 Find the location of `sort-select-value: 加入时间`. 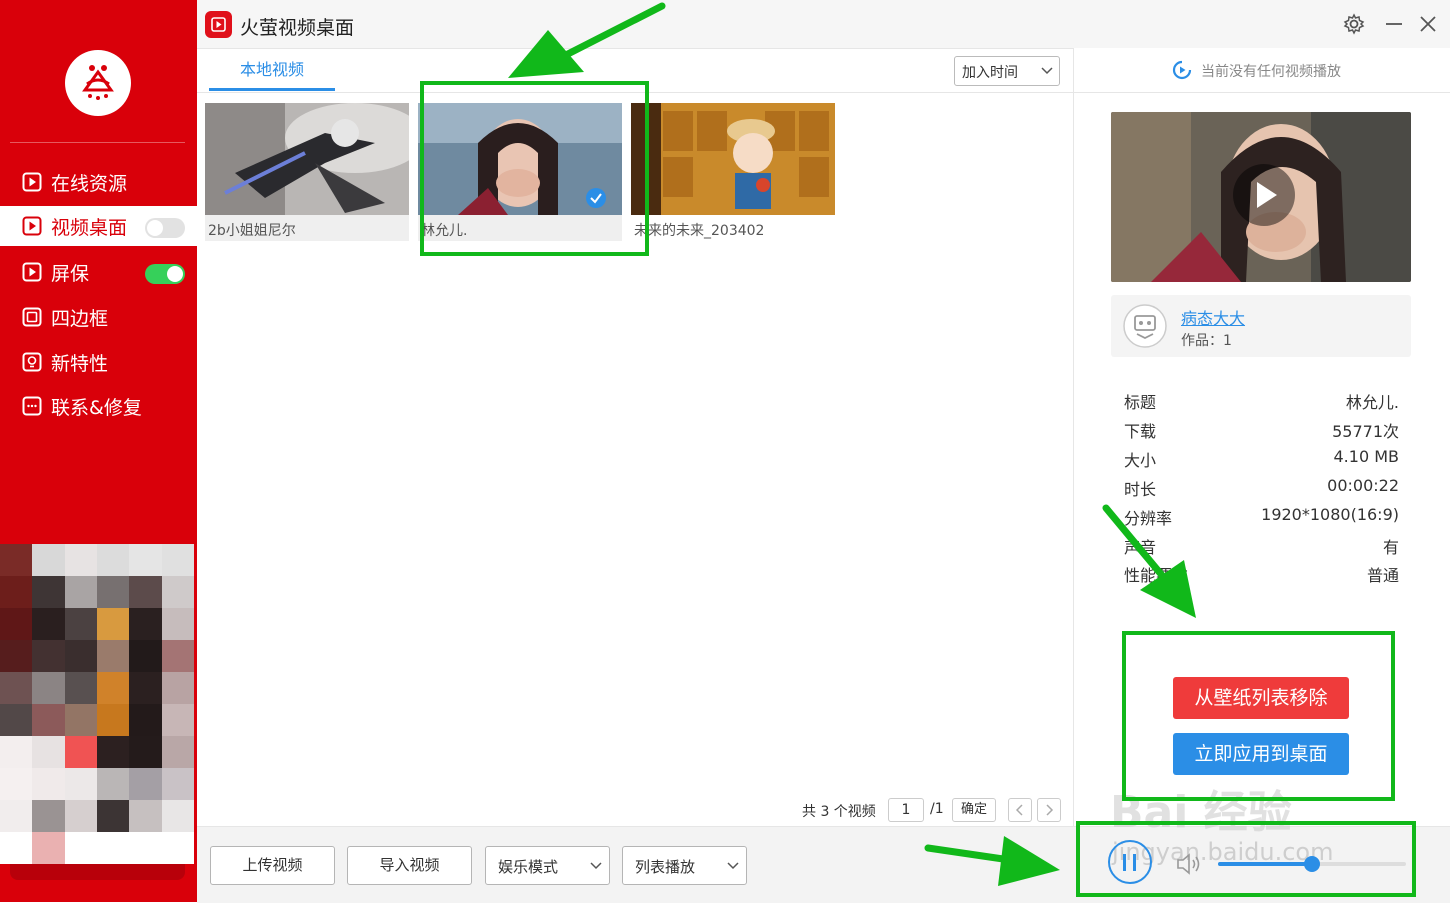

sort-select-value: 加入时间 is located at coordinates (990, 73).